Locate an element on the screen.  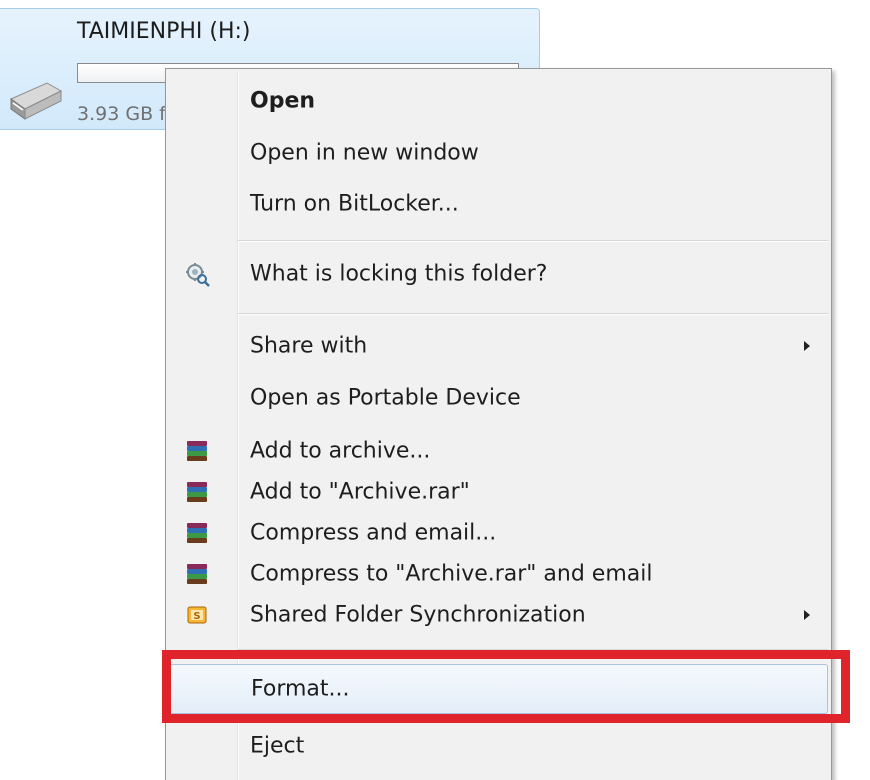
svg-text: S is located at coordinates (196, 616).